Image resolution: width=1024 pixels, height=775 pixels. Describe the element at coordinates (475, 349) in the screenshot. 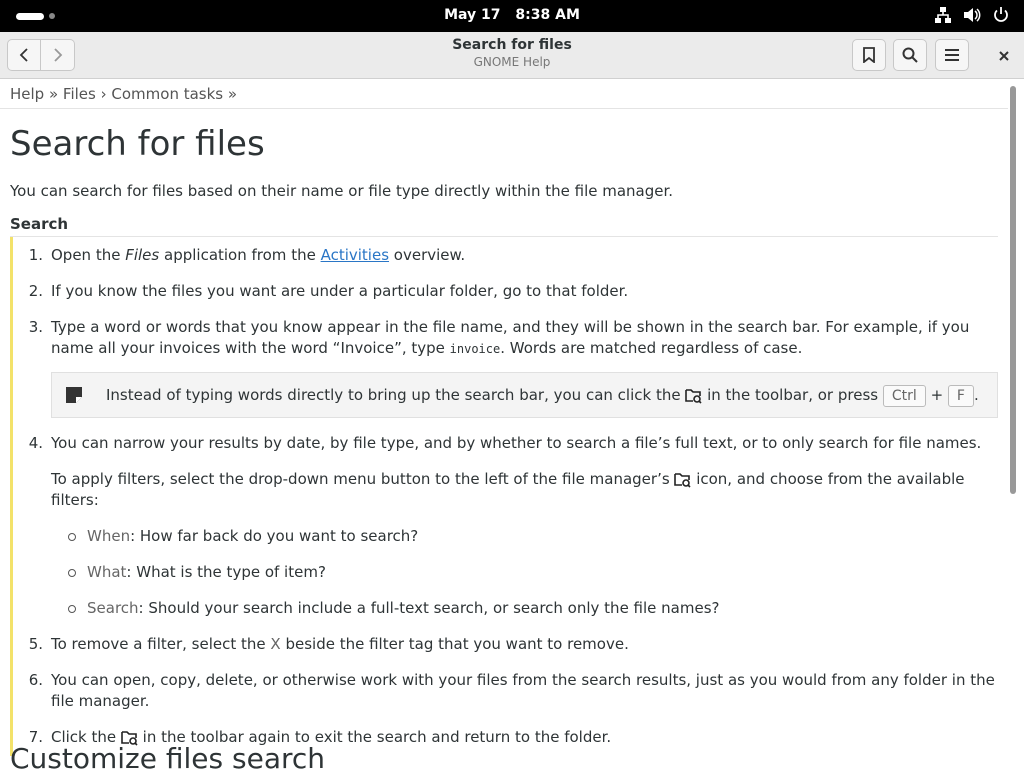

I see `code-invoice: invoice` at that location.